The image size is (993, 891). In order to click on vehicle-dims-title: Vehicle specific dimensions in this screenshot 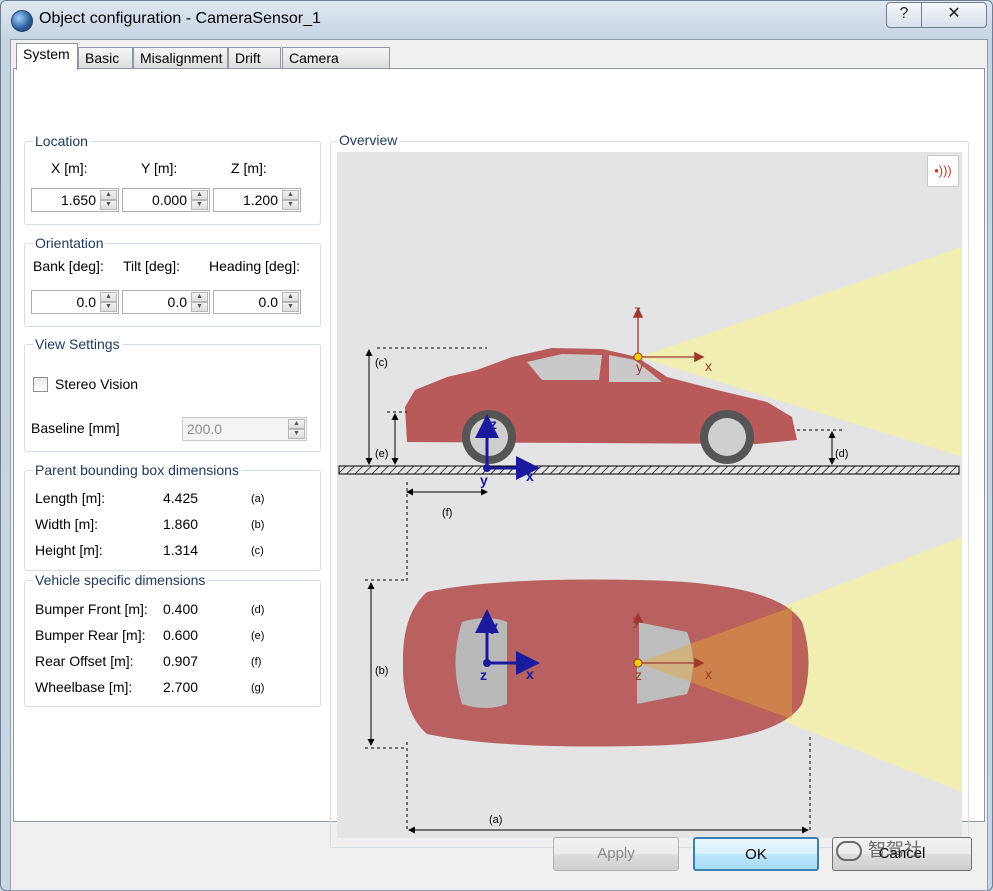, I will do `click(120, 580)`.